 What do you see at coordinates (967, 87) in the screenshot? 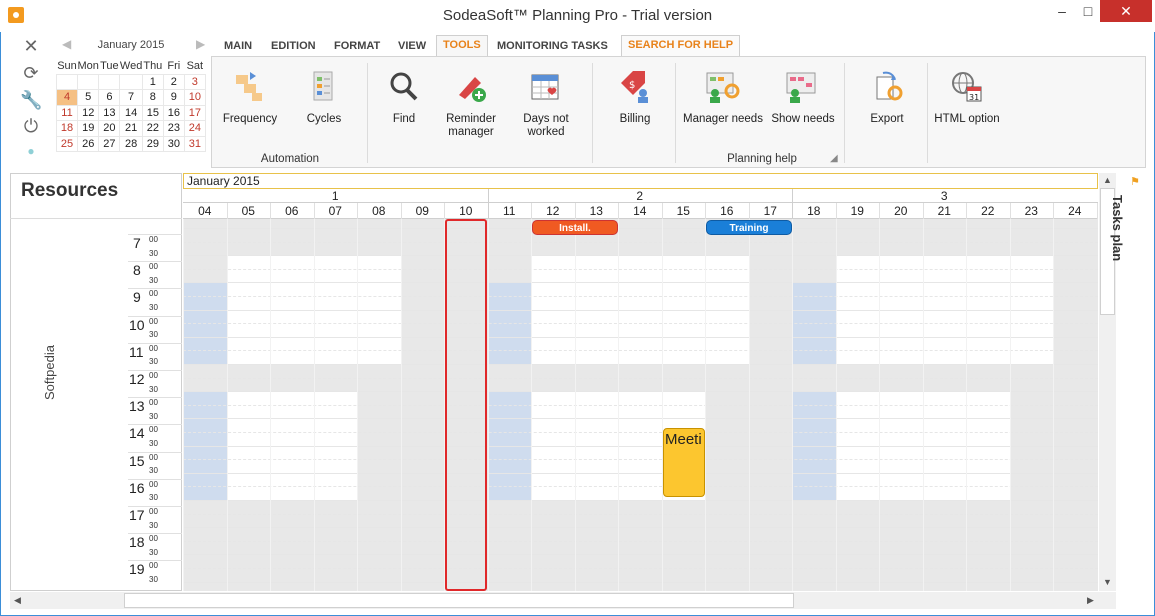
I see `html-globe-icon: 31` at bounding box center [967, 87].